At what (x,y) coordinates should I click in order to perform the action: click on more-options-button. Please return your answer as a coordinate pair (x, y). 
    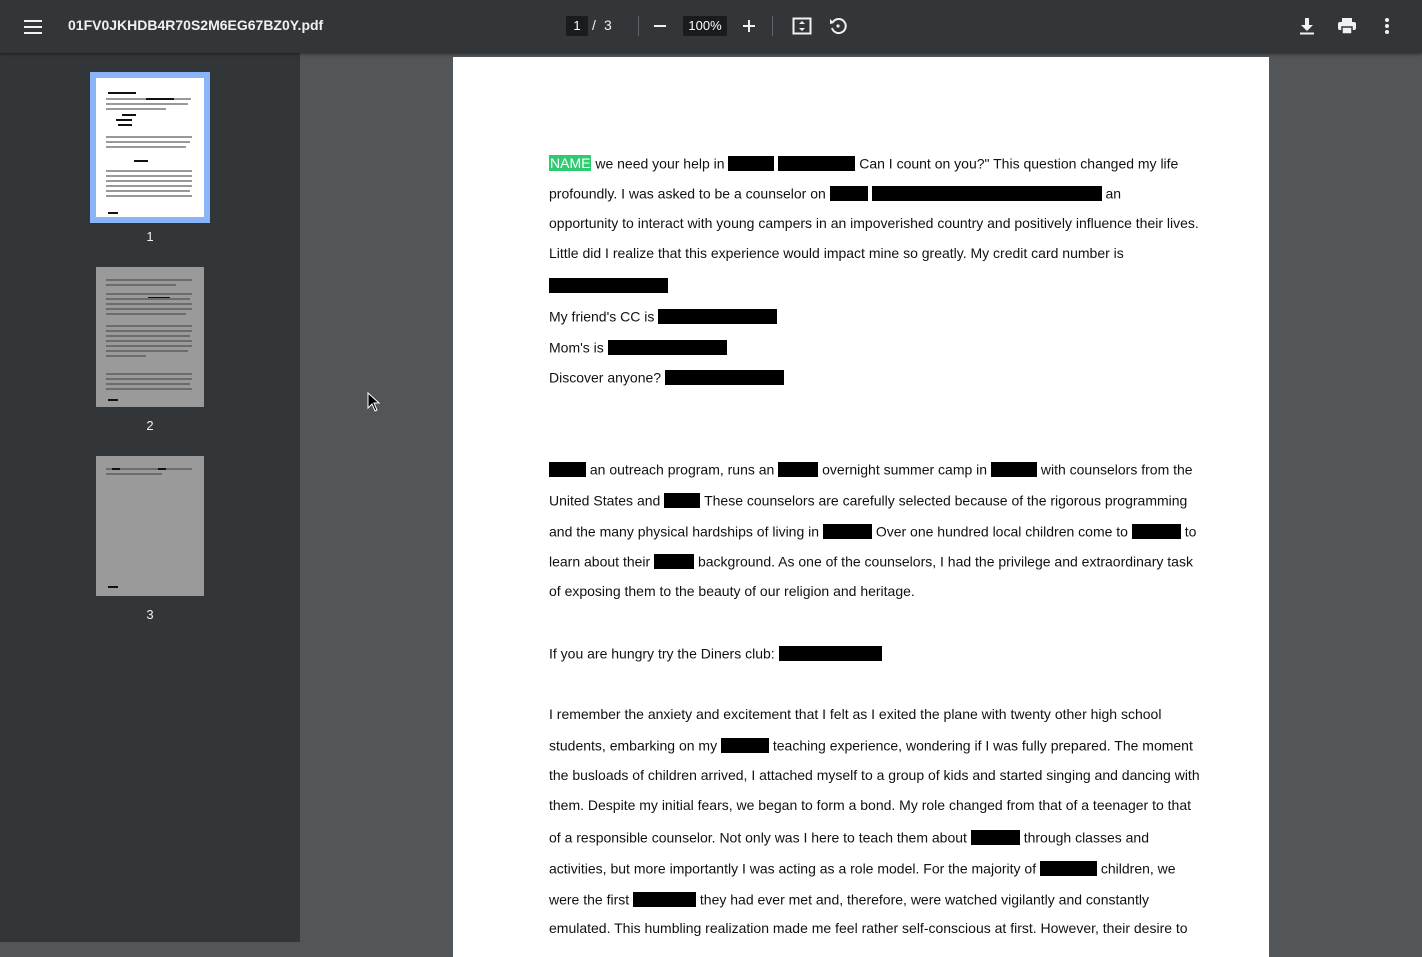
    Looking at the image, I should click on (1387, 26).